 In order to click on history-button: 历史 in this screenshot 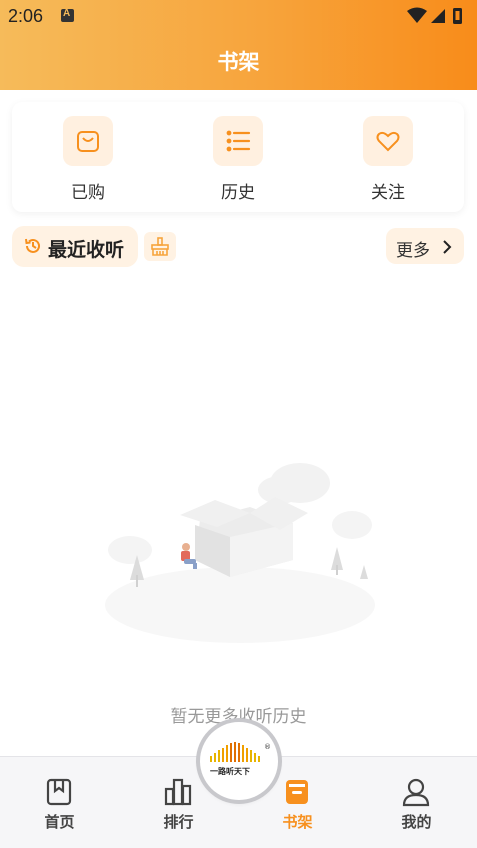, I will do `click(238, 161)`.